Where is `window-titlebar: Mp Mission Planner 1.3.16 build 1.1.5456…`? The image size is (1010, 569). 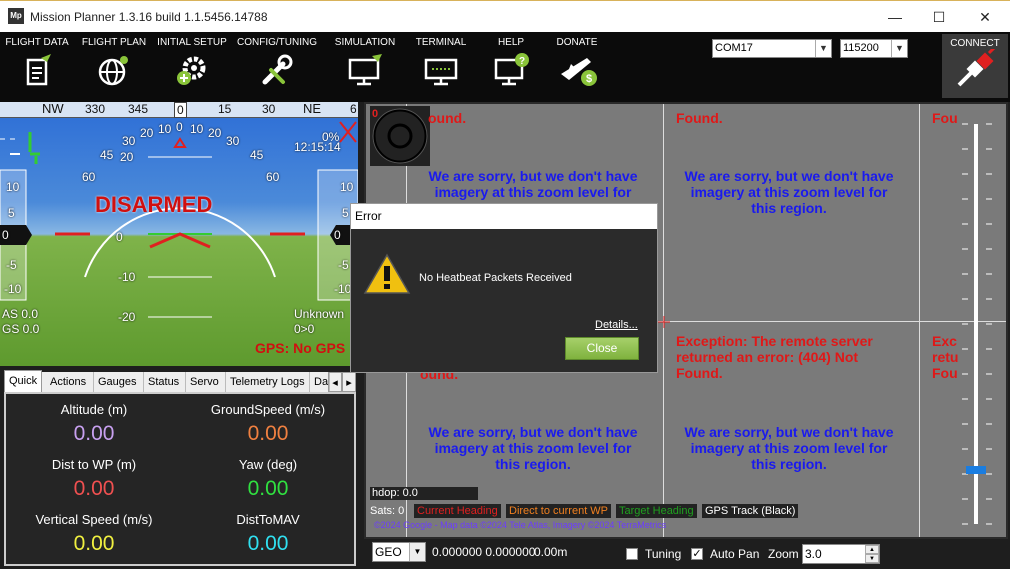
window-titlebar: Mp Mission Planner 1.3.16 build 1.1.5456… is located at coordinates (505, 16).